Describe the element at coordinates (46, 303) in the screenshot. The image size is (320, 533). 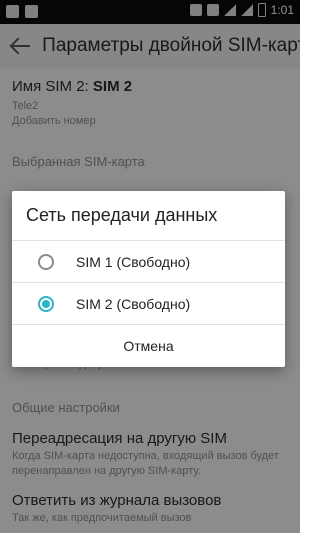
I see `radio-sim2-selected-icon` at that location.